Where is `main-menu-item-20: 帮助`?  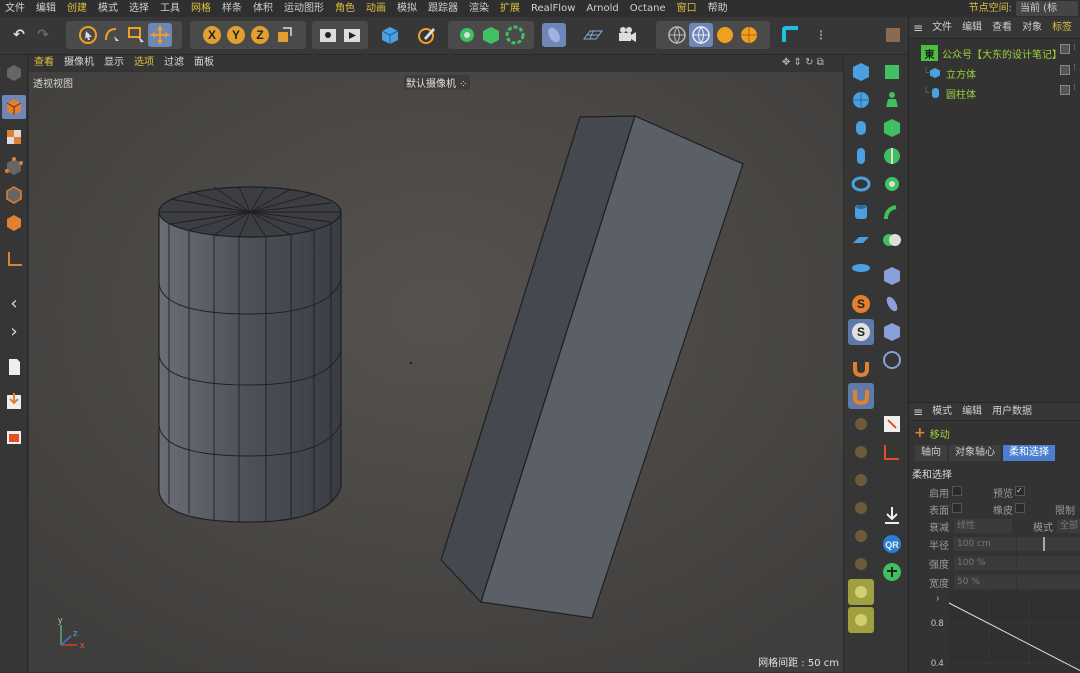
main-menu-item-20: 帮助 is located at coordinates (718, 8).